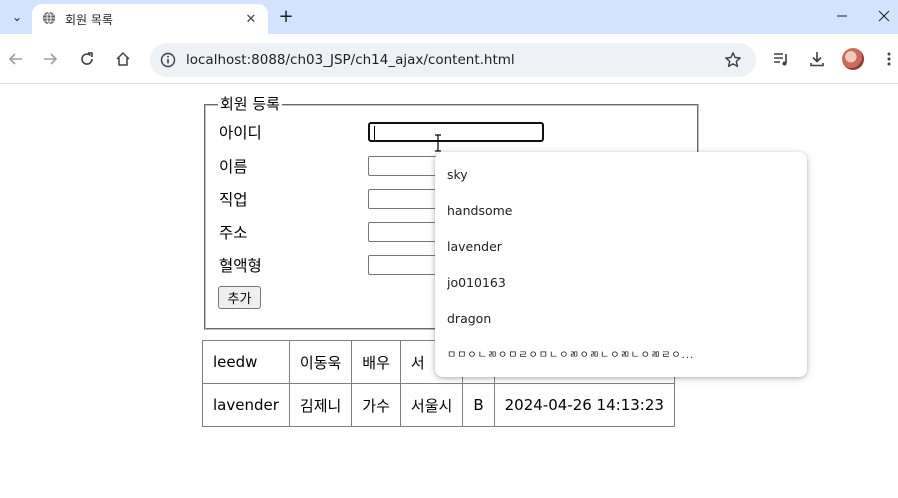  Describe the element at coordinates (853, 59) in the screenshot. I see `profile-avatar` at that location.